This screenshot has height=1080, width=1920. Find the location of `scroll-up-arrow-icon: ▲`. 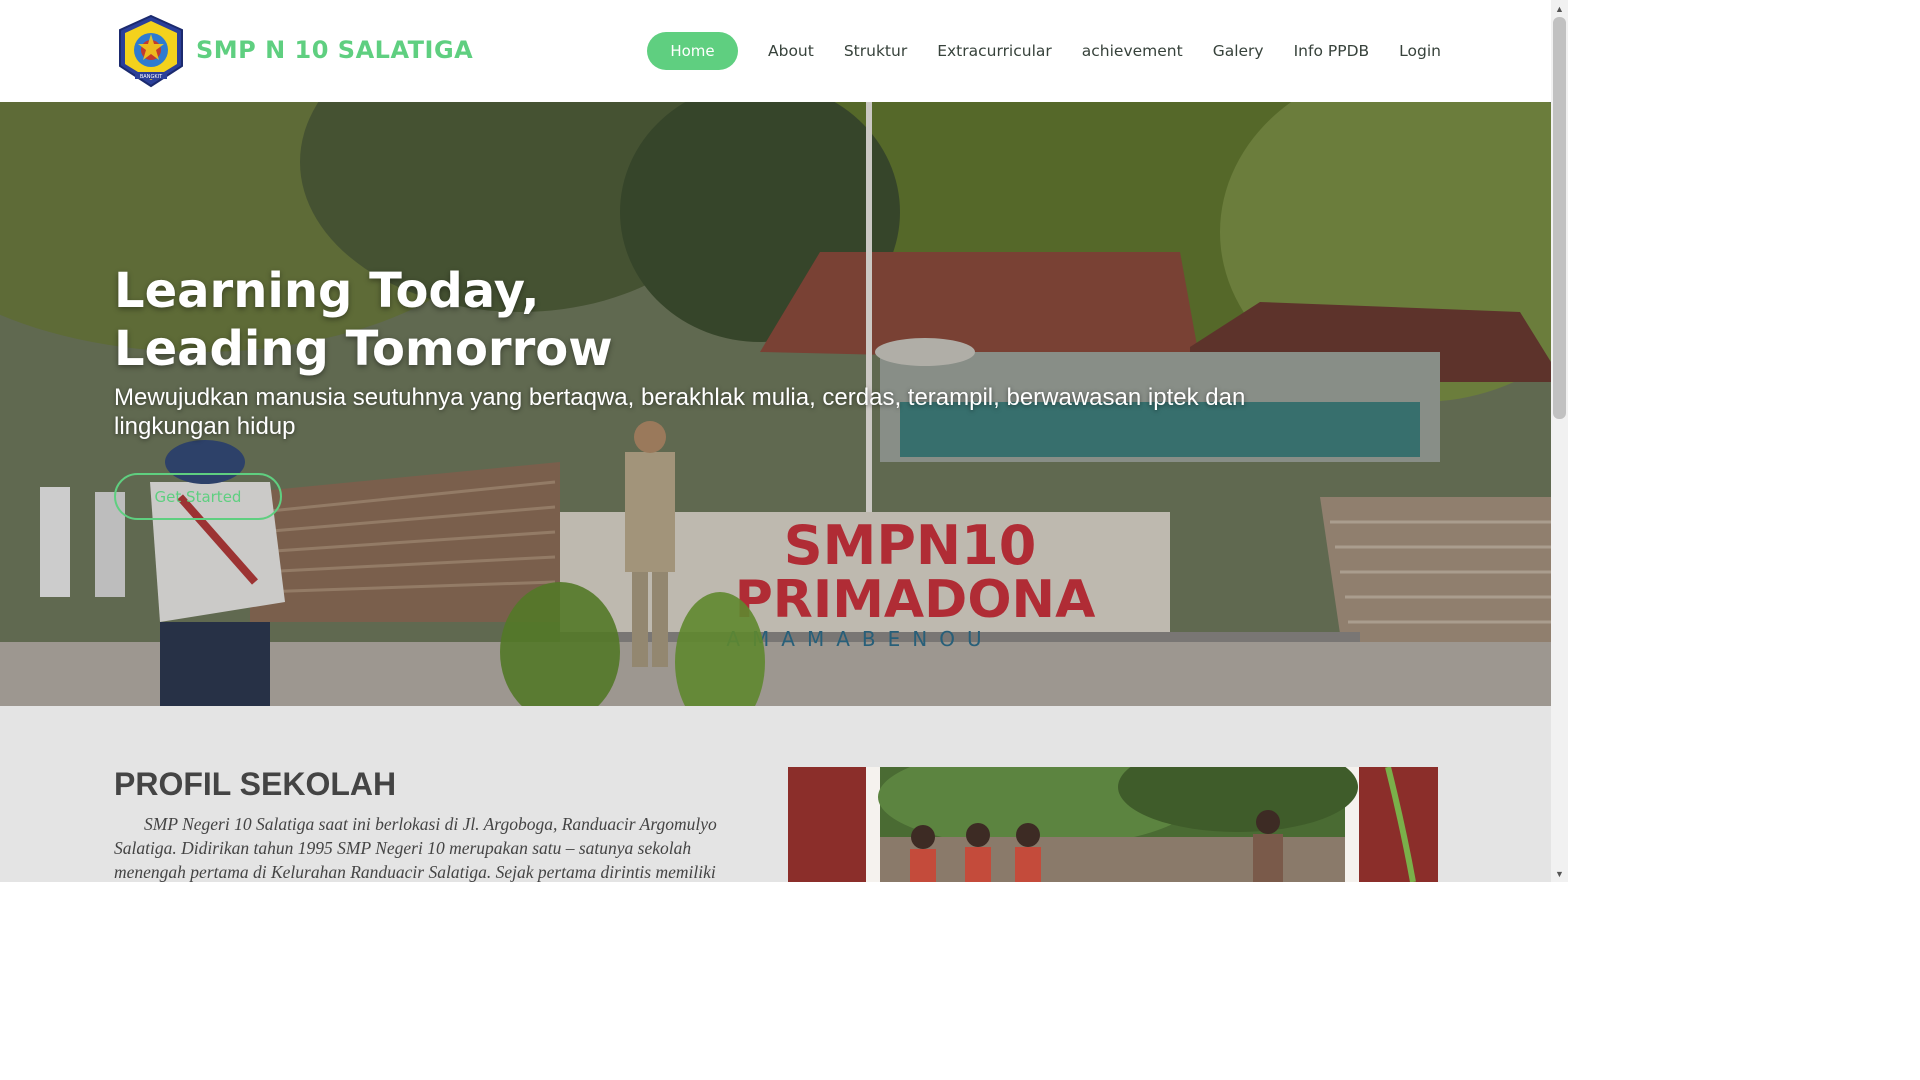

scroll-up-arrow-icon: ▲ is located at coordinates (1559, 8).